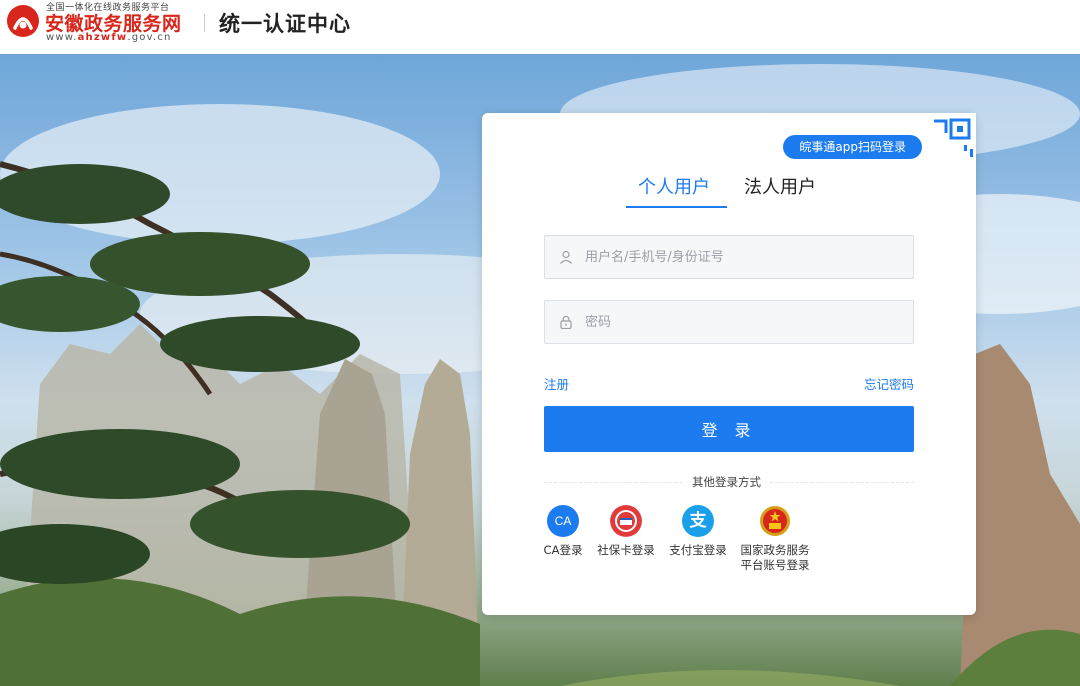  Describe the element at coordinates (556, 383) in the screenshot. I see `register-link: 注册` at that location.